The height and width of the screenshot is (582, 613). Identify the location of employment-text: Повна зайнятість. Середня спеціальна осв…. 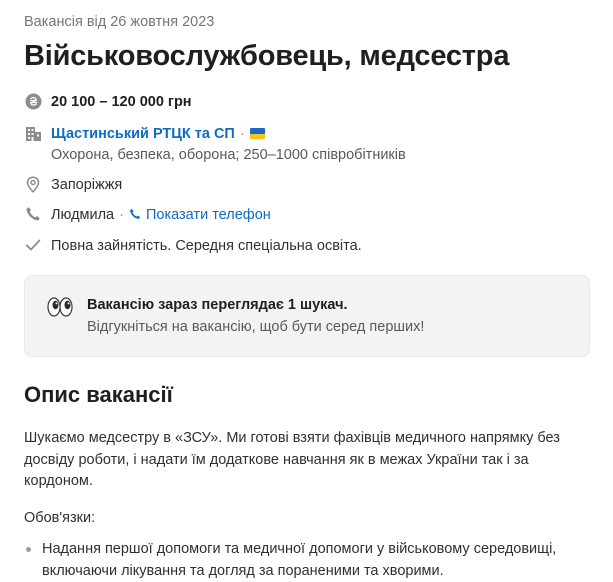
(206, 246).